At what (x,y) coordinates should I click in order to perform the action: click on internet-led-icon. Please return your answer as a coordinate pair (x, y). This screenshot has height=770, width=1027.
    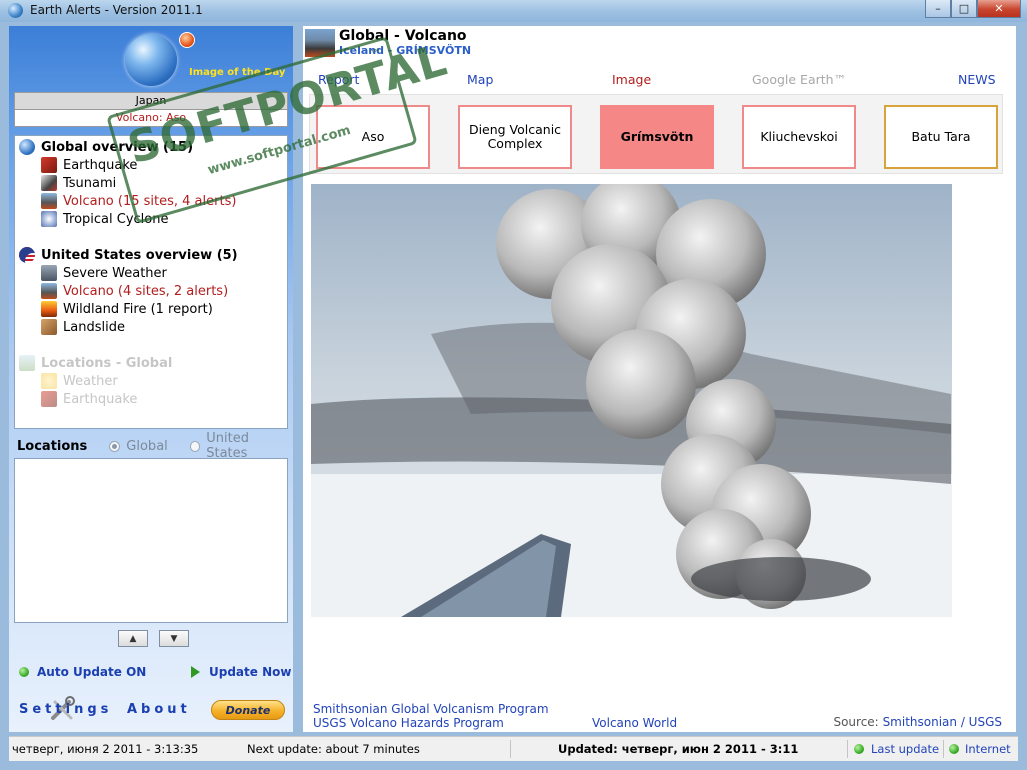
    Looking at the image, I should click on (954, 749).